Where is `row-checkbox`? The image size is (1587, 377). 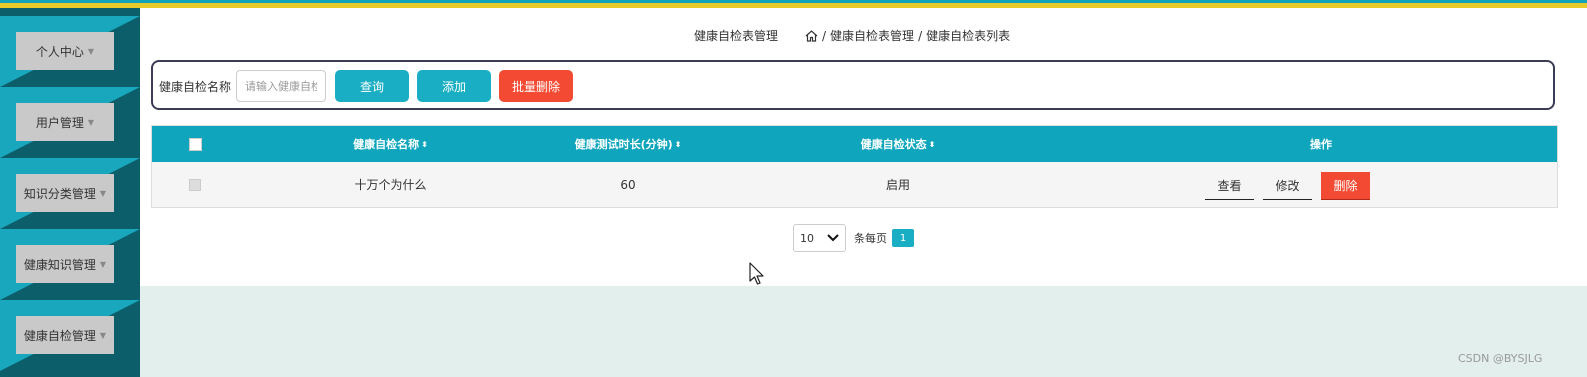 row-checkbox is located at coordinates (195, 184).